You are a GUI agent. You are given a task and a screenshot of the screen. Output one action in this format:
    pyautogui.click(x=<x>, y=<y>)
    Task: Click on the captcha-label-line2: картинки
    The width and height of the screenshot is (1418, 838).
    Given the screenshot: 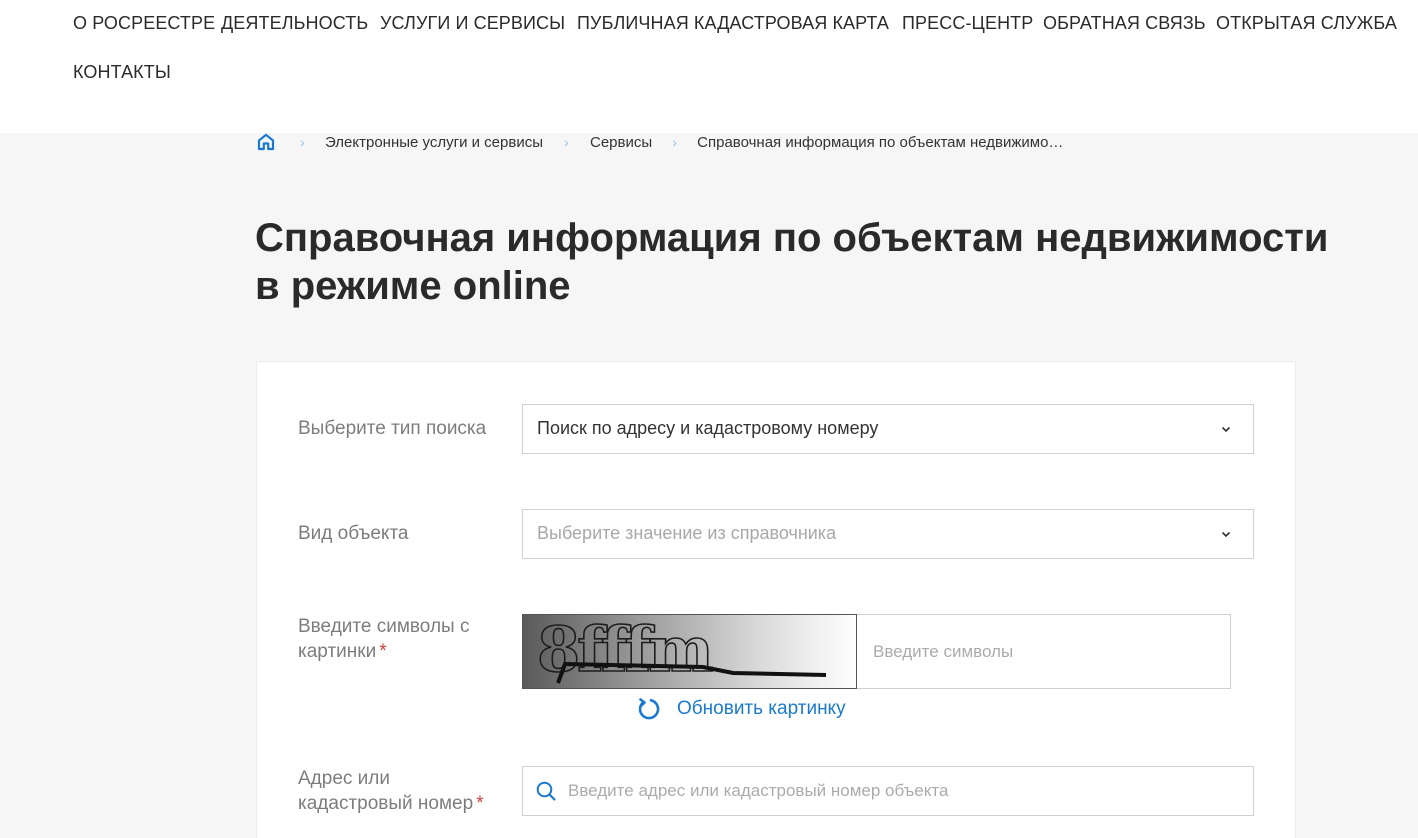 What is the action you would take?
    pyautogui.click(x=337, y=651)
    